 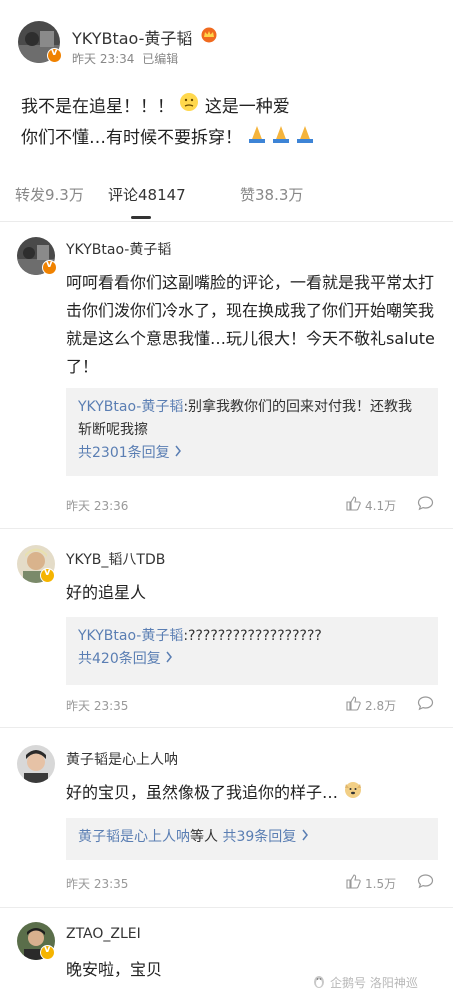 I want to click on tab-repost: 转发9.3万, so click(x=49, y=194).